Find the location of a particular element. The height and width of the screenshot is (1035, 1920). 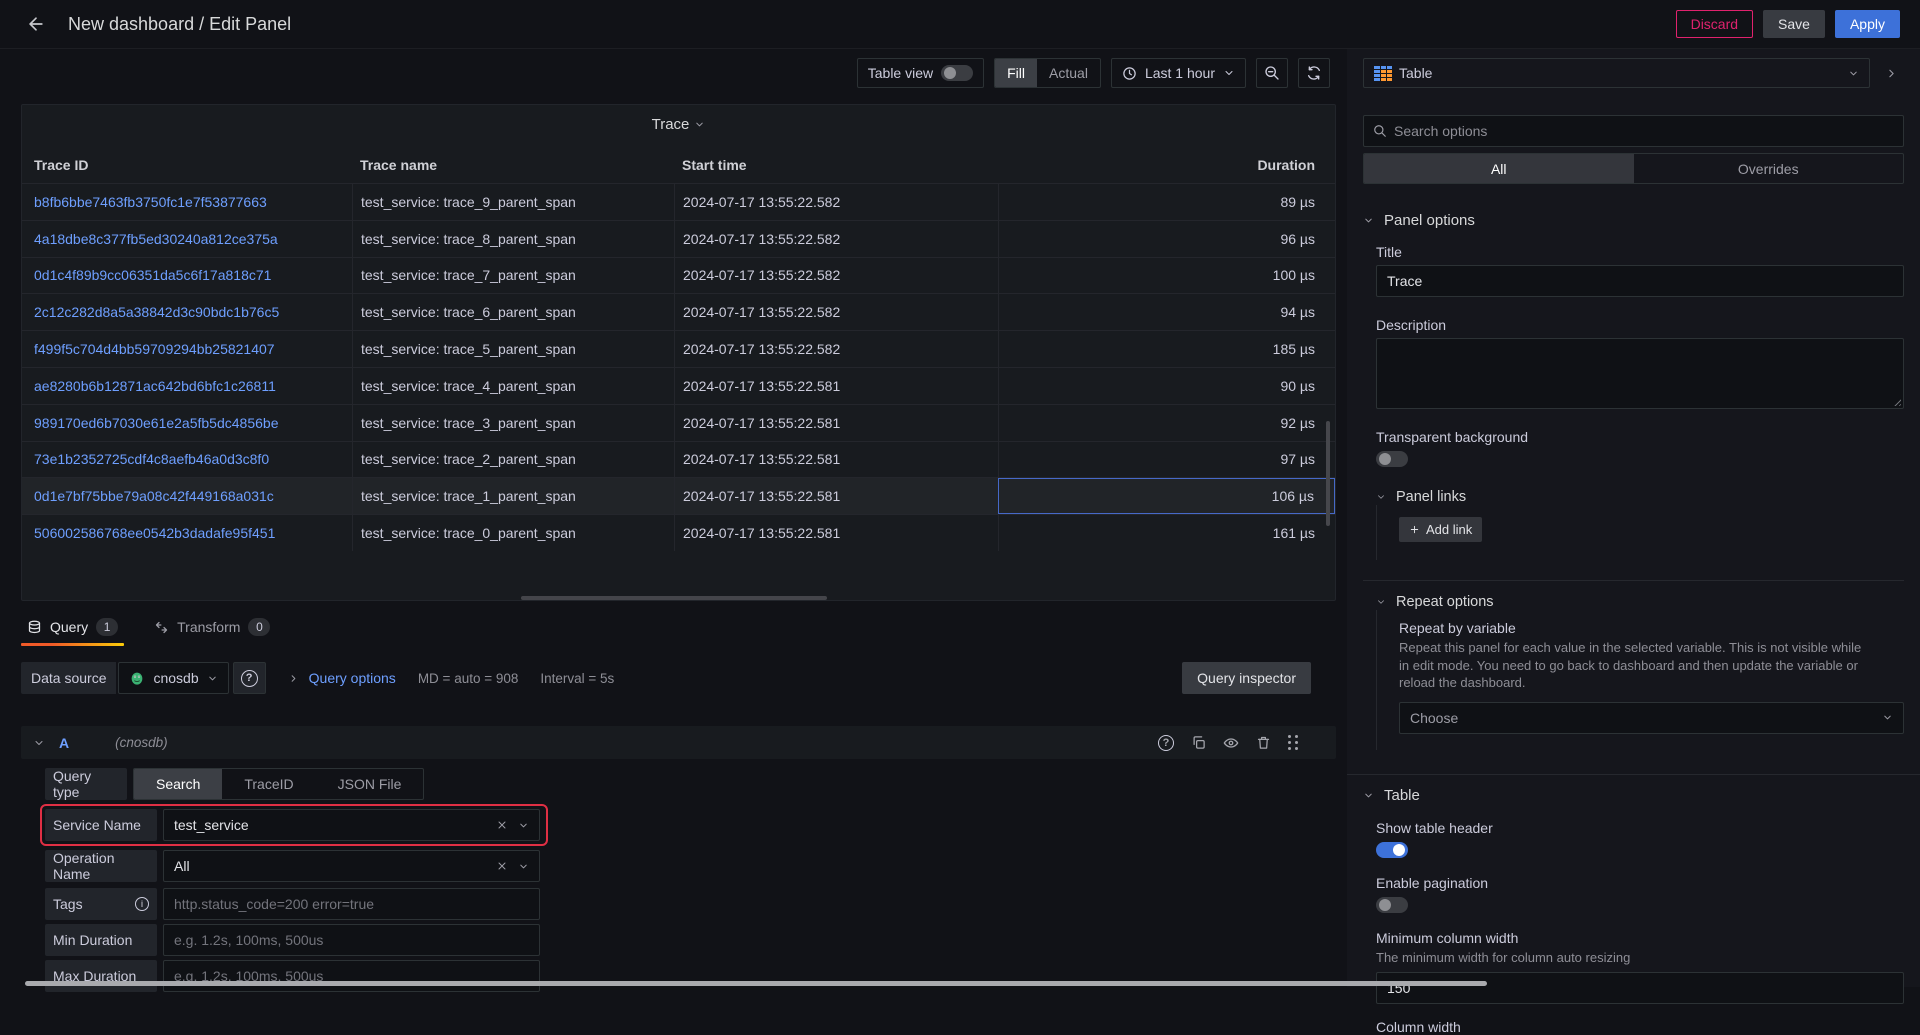

tab-all: All is located at coordinates (1499, 168).